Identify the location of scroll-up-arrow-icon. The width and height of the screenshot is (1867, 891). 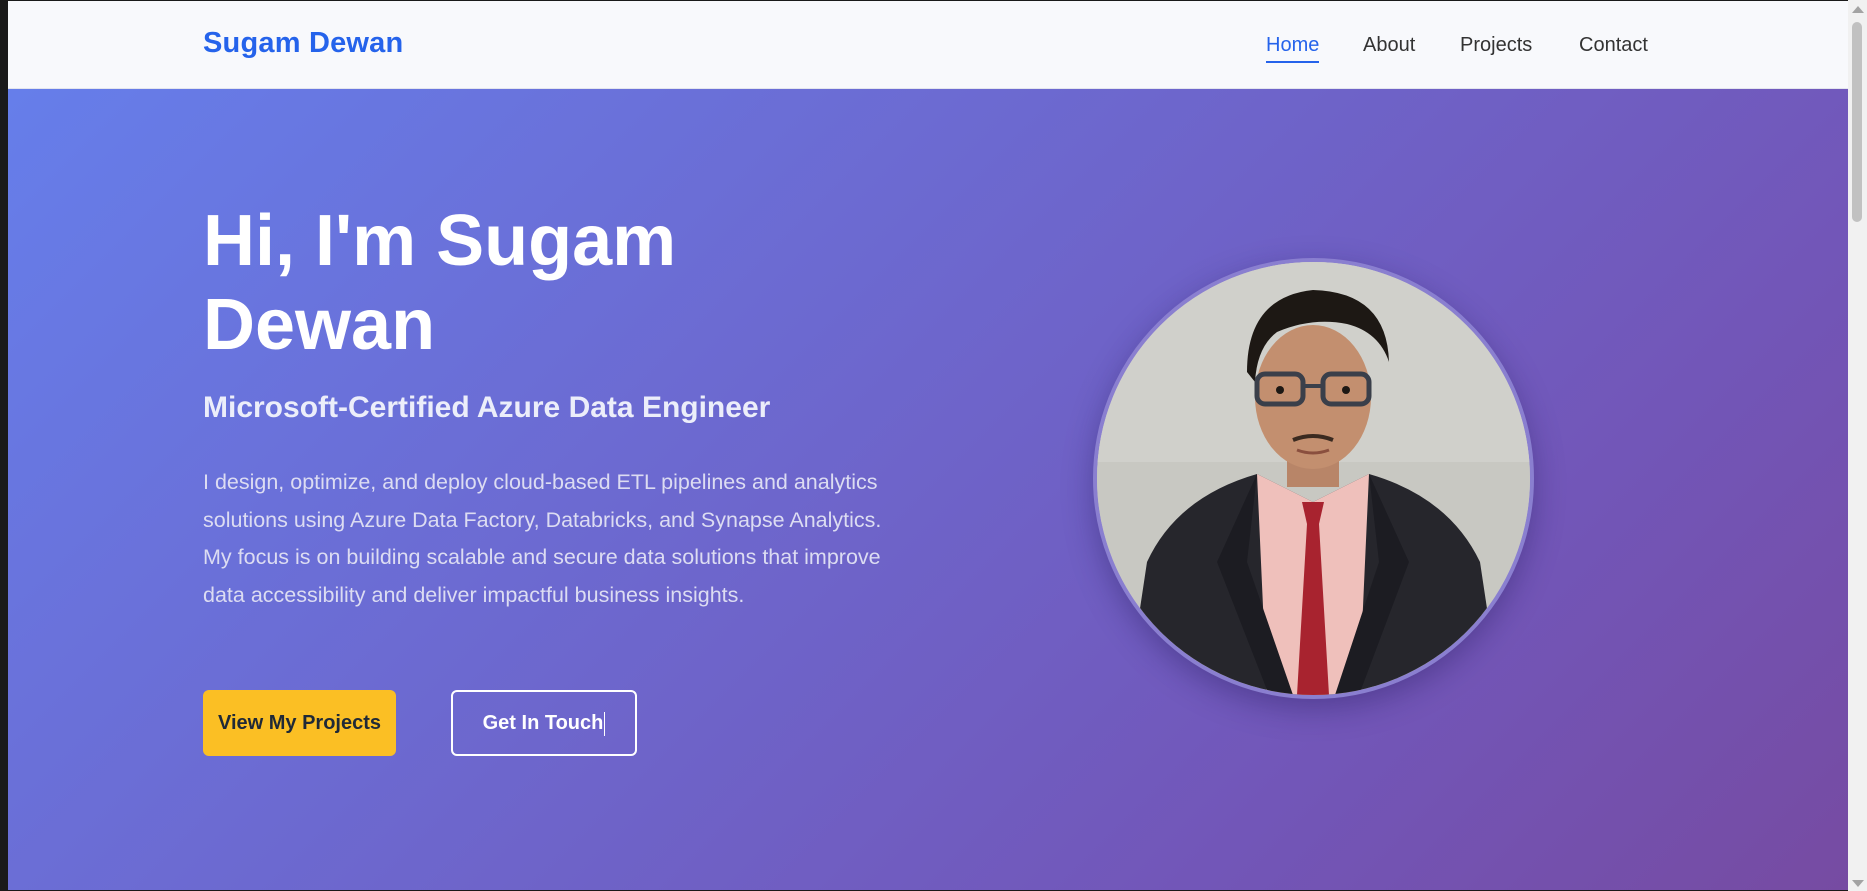
(1858, 9).